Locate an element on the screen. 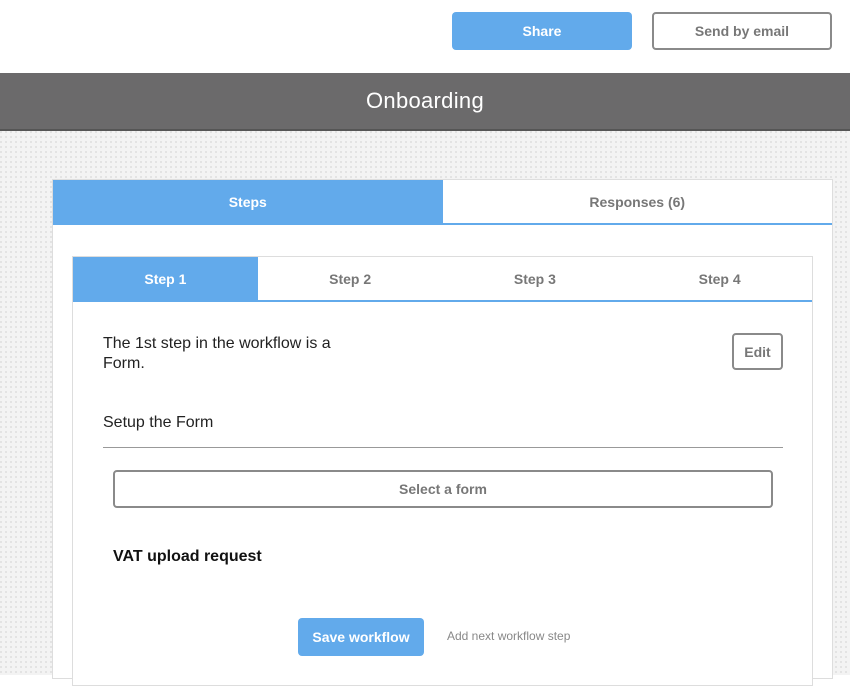  send-by-email-button: Send by email is located at coordinates (742, 31).